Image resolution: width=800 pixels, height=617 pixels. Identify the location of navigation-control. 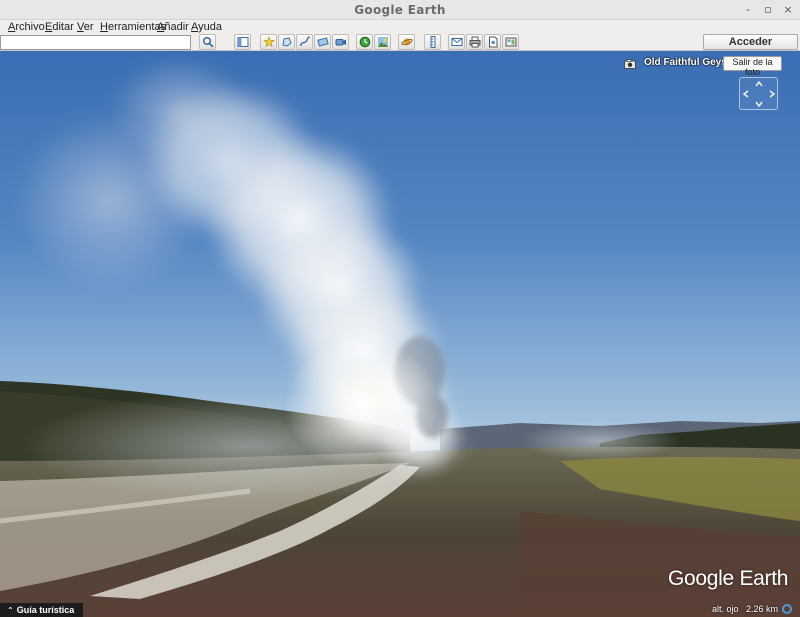
(758, 93).